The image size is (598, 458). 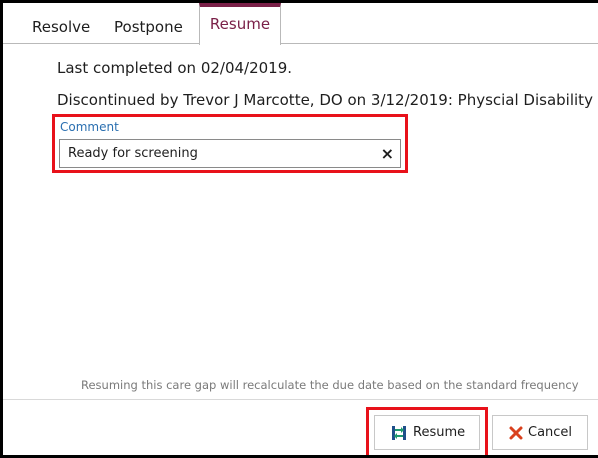 I want to click on resume-button: Resume, so click(x=427, y=432).